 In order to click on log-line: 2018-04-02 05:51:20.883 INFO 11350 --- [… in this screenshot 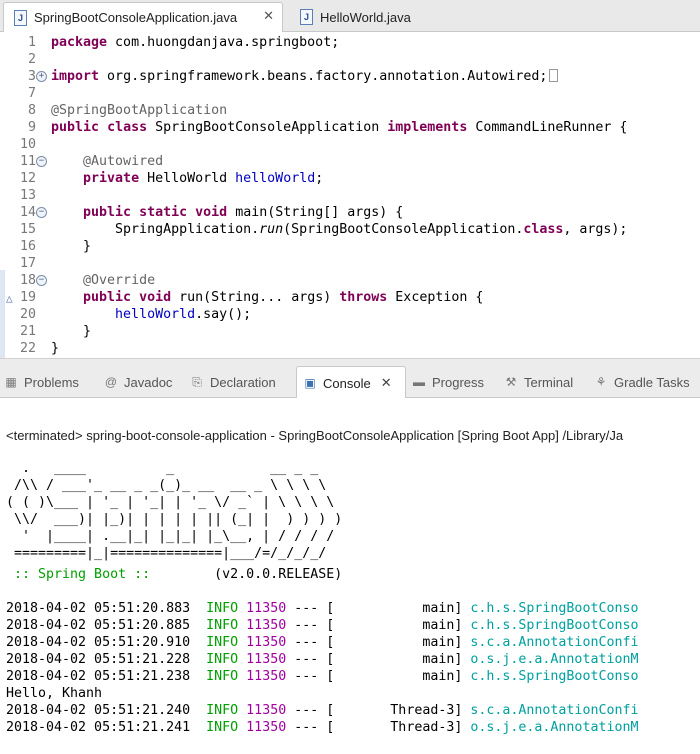, I will do `click(322, 608)`.